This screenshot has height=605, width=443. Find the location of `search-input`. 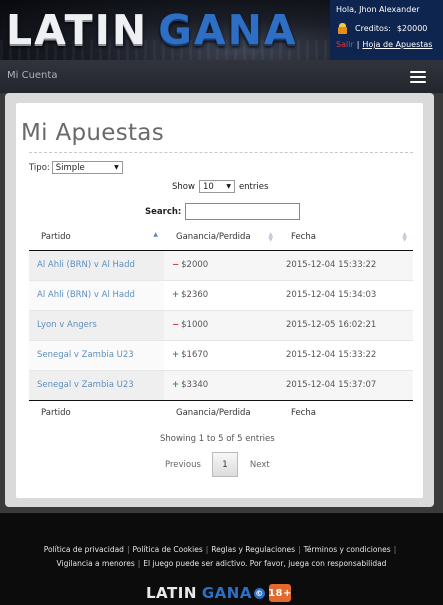

search-input is located at coordinates (243, 211).